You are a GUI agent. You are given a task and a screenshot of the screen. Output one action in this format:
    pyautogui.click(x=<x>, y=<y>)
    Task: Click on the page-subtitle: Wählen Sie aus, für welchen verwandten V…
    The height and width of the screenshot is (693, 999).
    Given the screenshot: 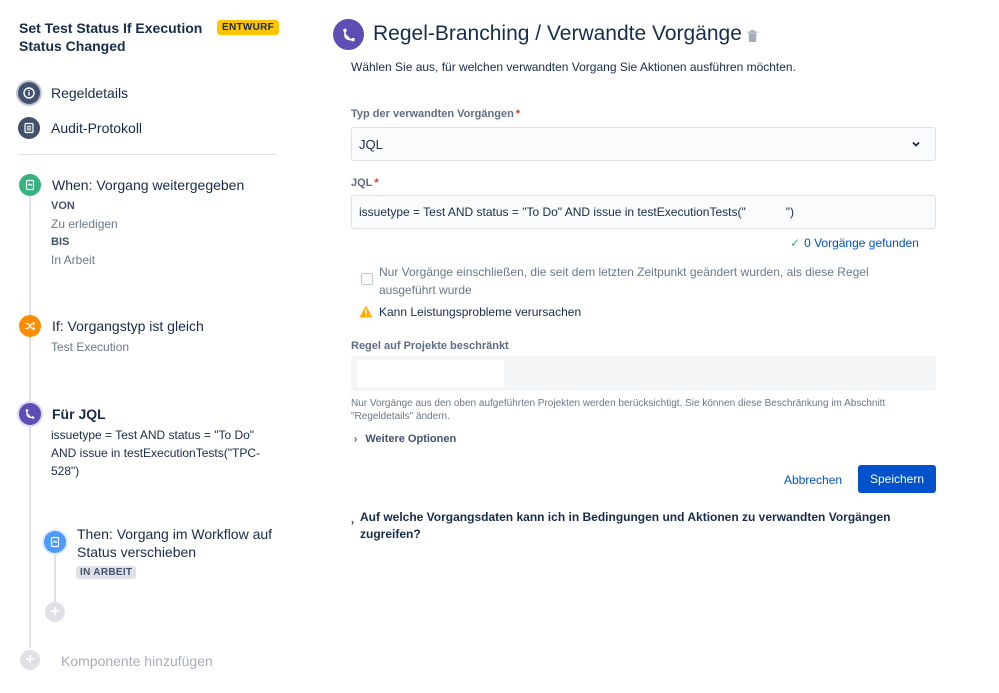 What is the action you would take?
    pyautogui.click(x=573, y=67)
    